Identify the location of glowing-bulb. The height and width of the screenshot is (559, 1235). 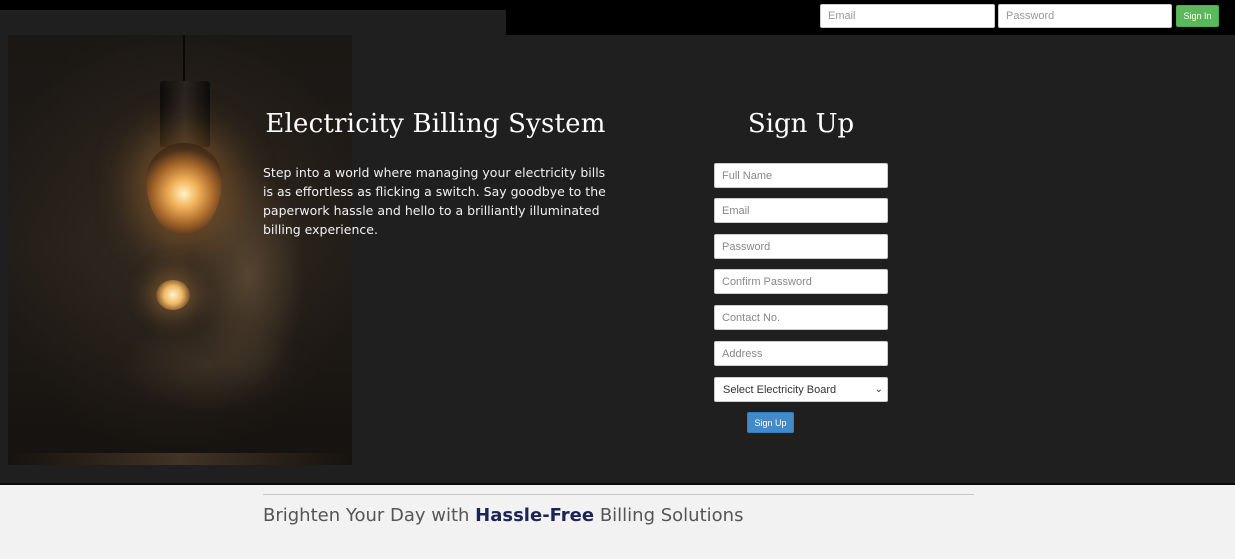
(184, 189).